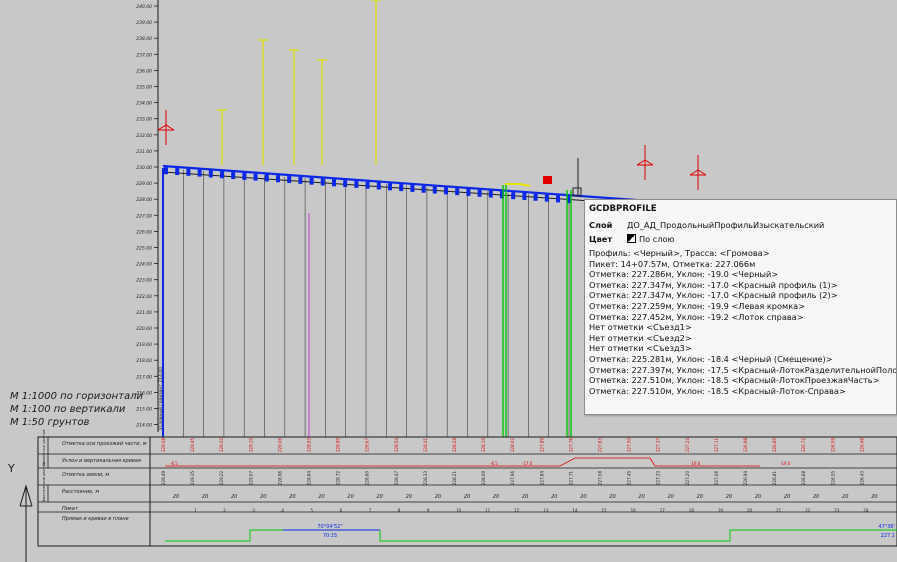  Describe the element at coordinates (634, 510) in the screenshot. I see `picket-value: 16` at that location.